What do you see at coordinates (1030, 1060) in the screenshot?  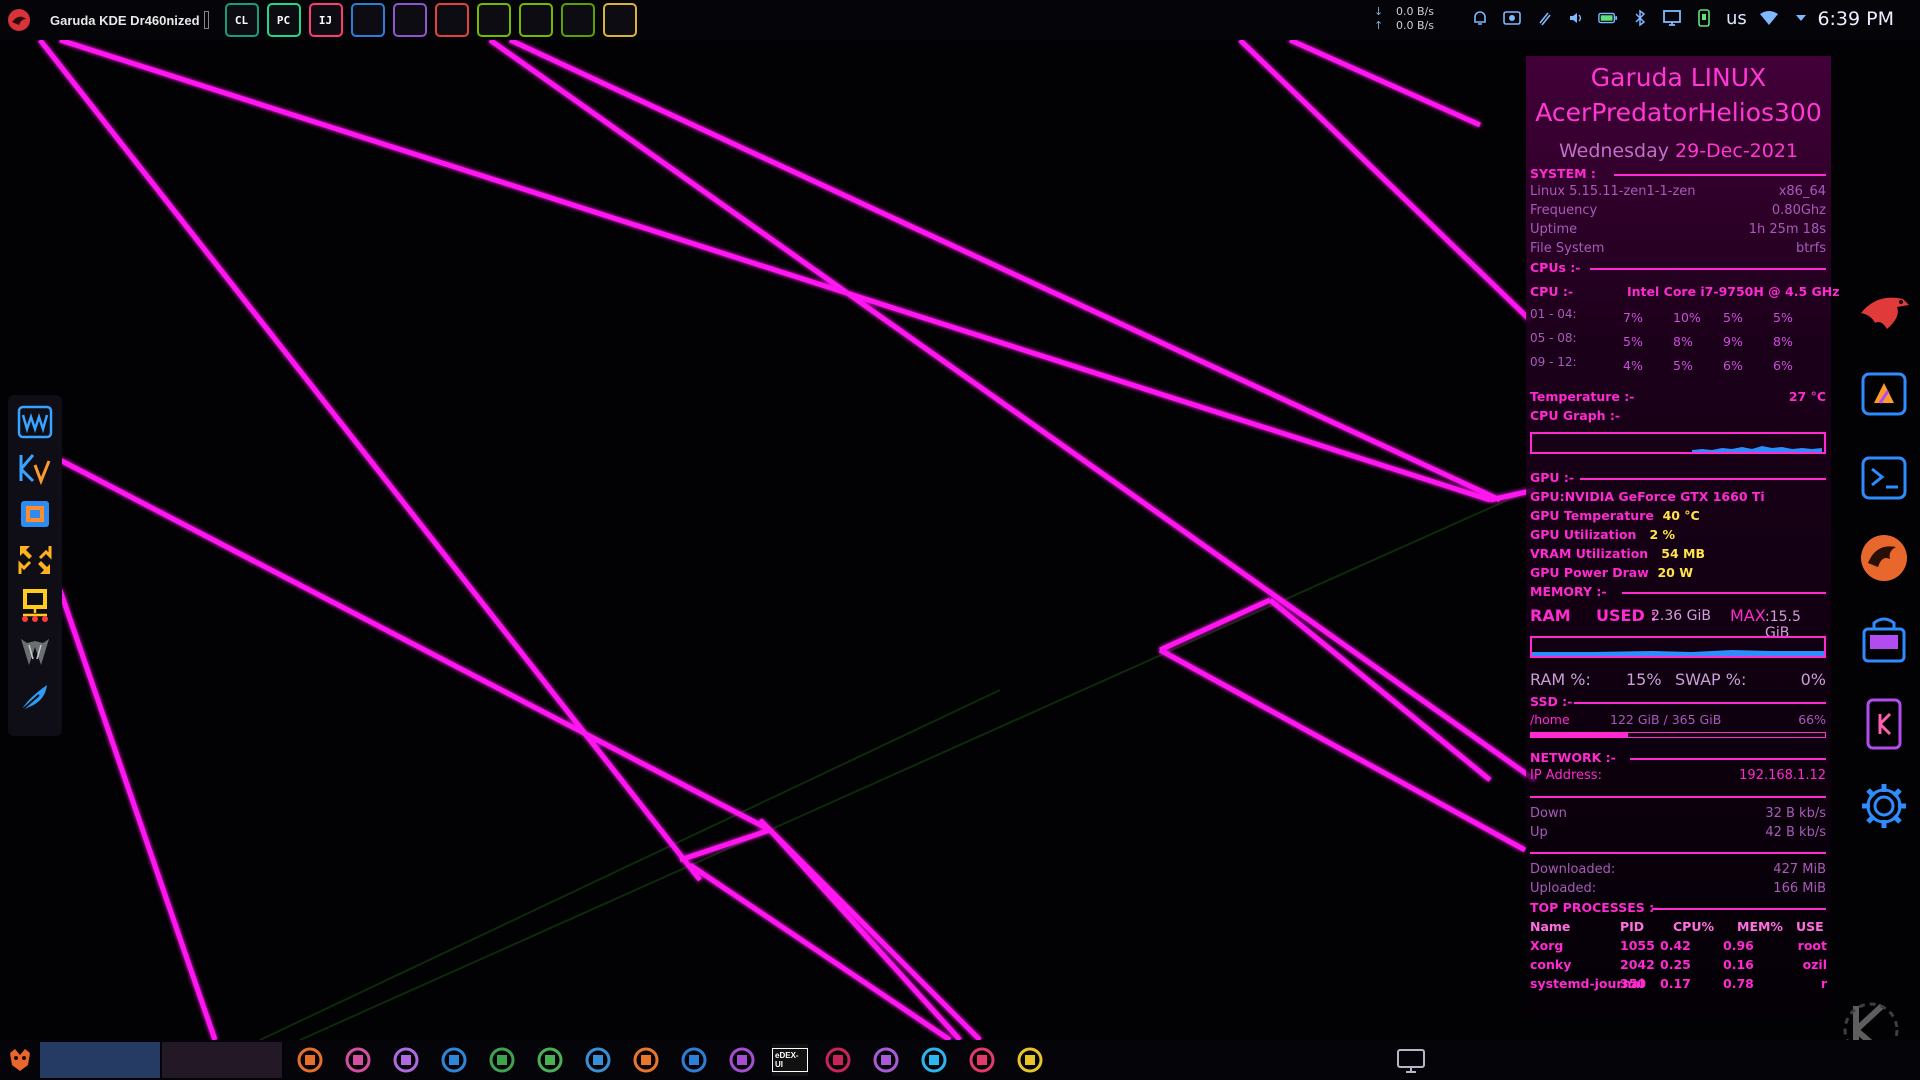 I see `pineapple-icon` at bounding box center [1030, 1060].